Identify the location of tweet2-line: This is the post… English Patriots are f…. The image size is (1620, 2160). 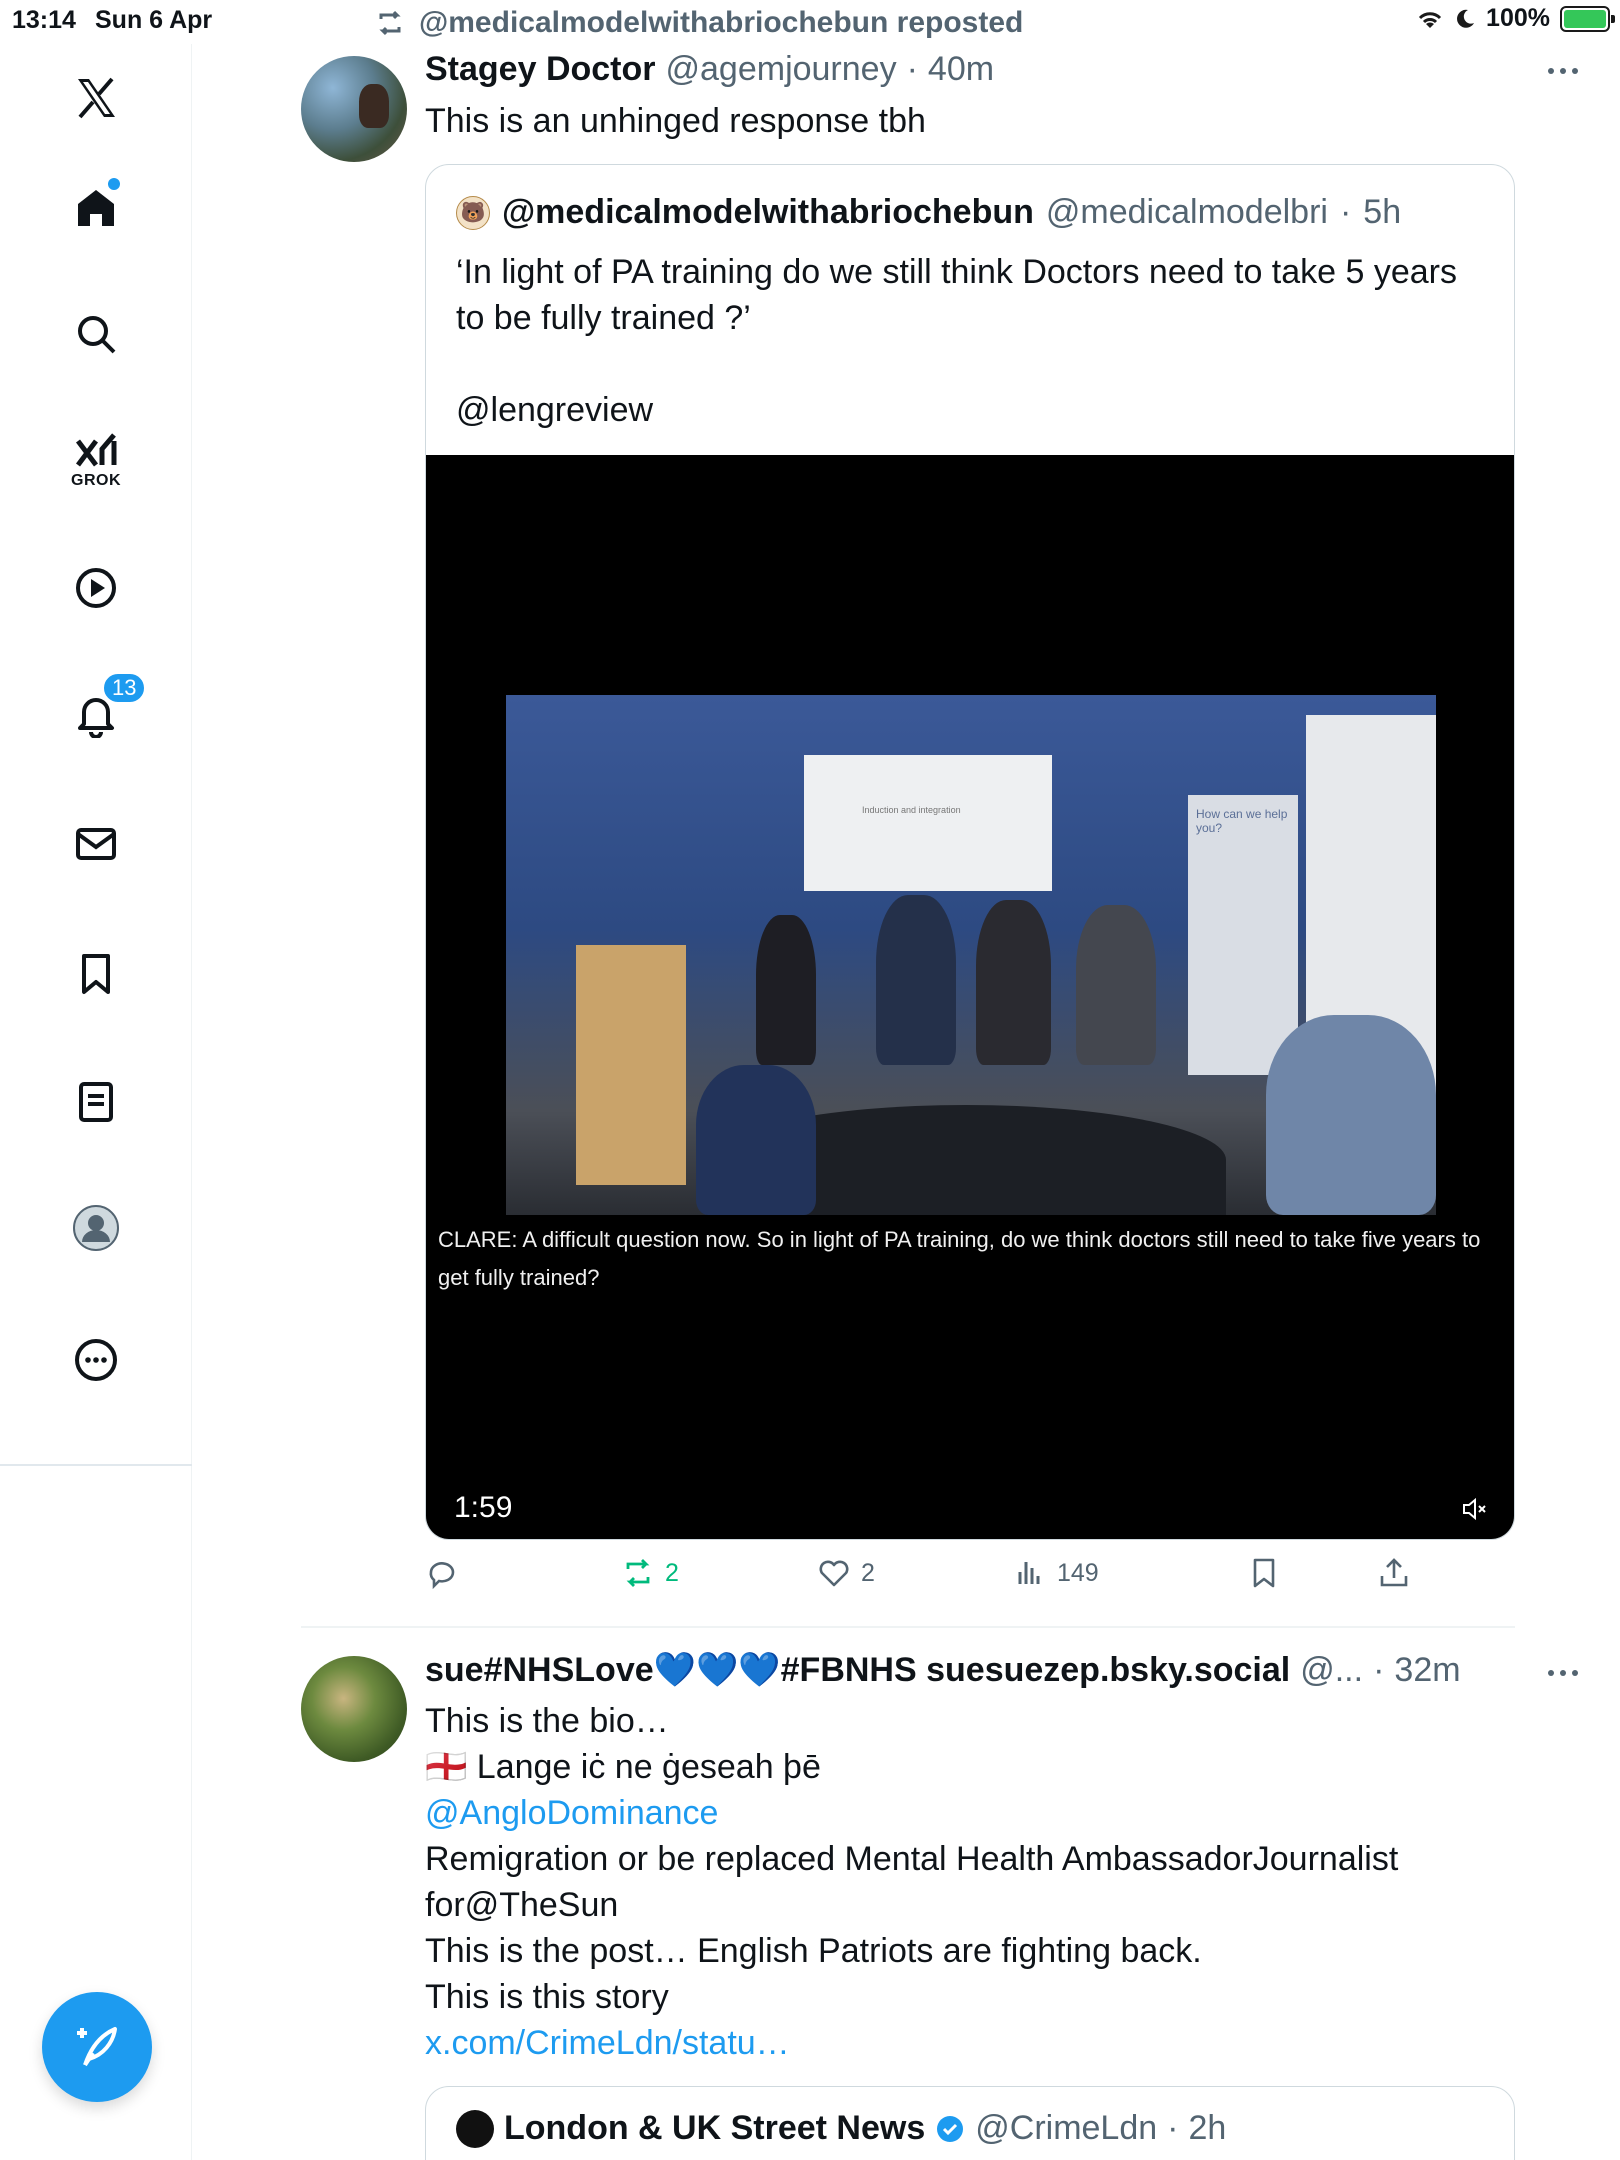
(813, 1951).